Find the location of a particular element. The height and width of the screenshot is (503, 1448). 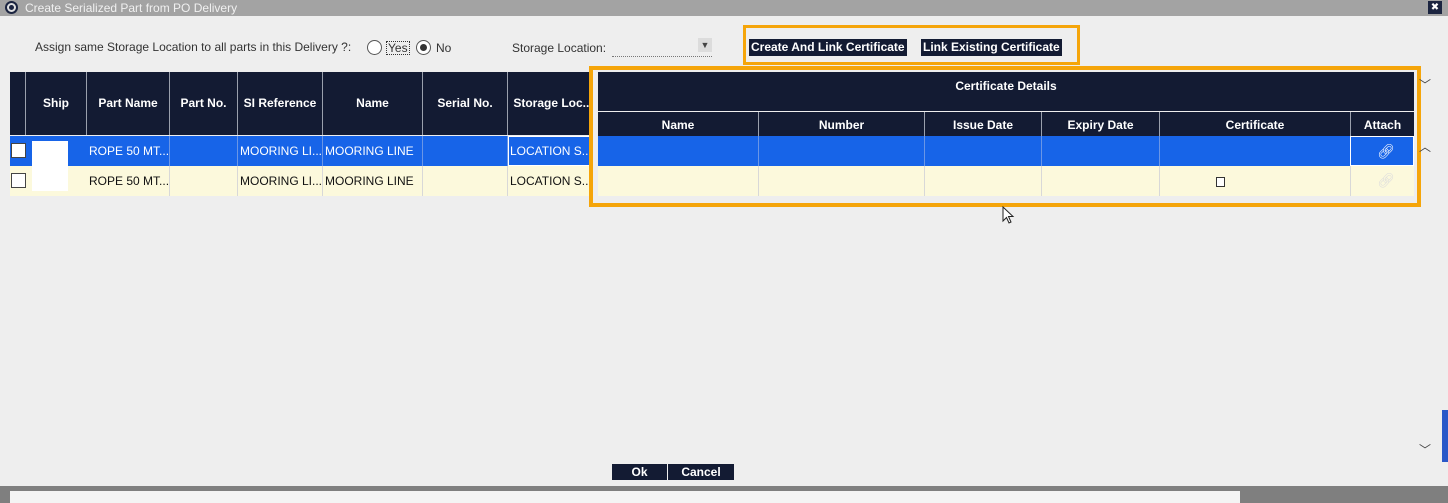

vertical-scrollbar: ﹀ ︿ ﹀ is located at coordinates (1425, 267).